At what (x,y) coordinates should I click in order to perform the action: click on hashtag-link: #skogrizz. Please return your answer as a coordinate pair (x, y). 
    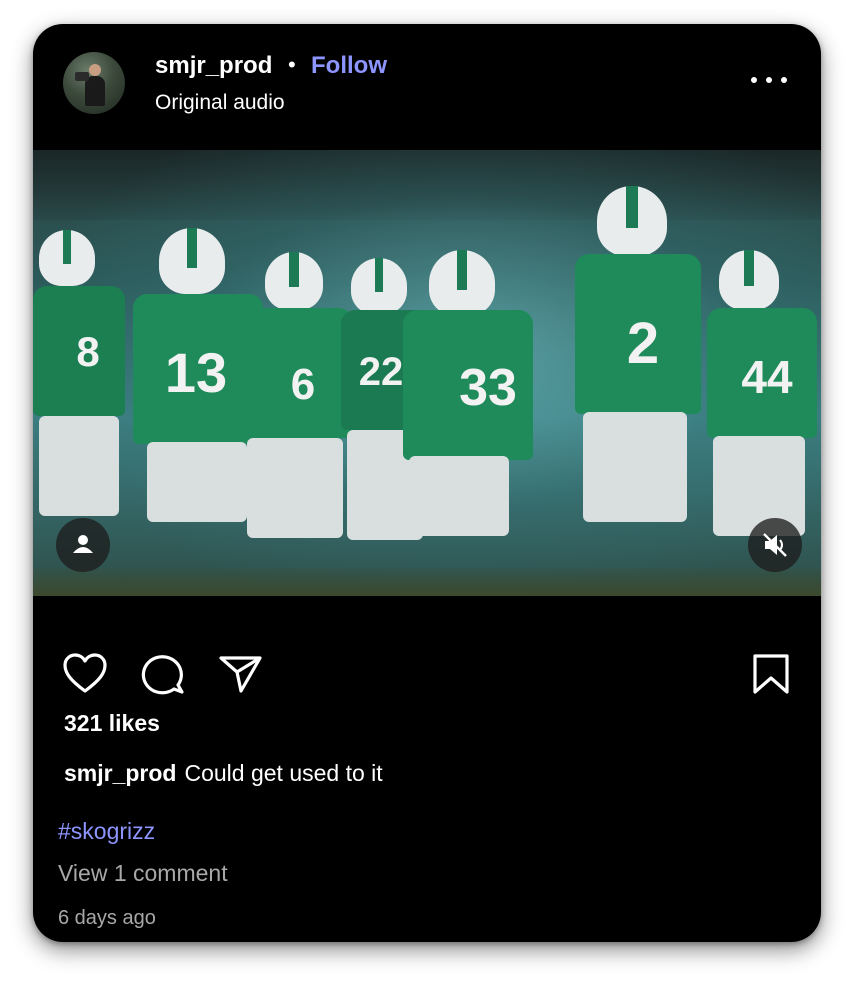
    Looking at the image, I should click on (106, 831).